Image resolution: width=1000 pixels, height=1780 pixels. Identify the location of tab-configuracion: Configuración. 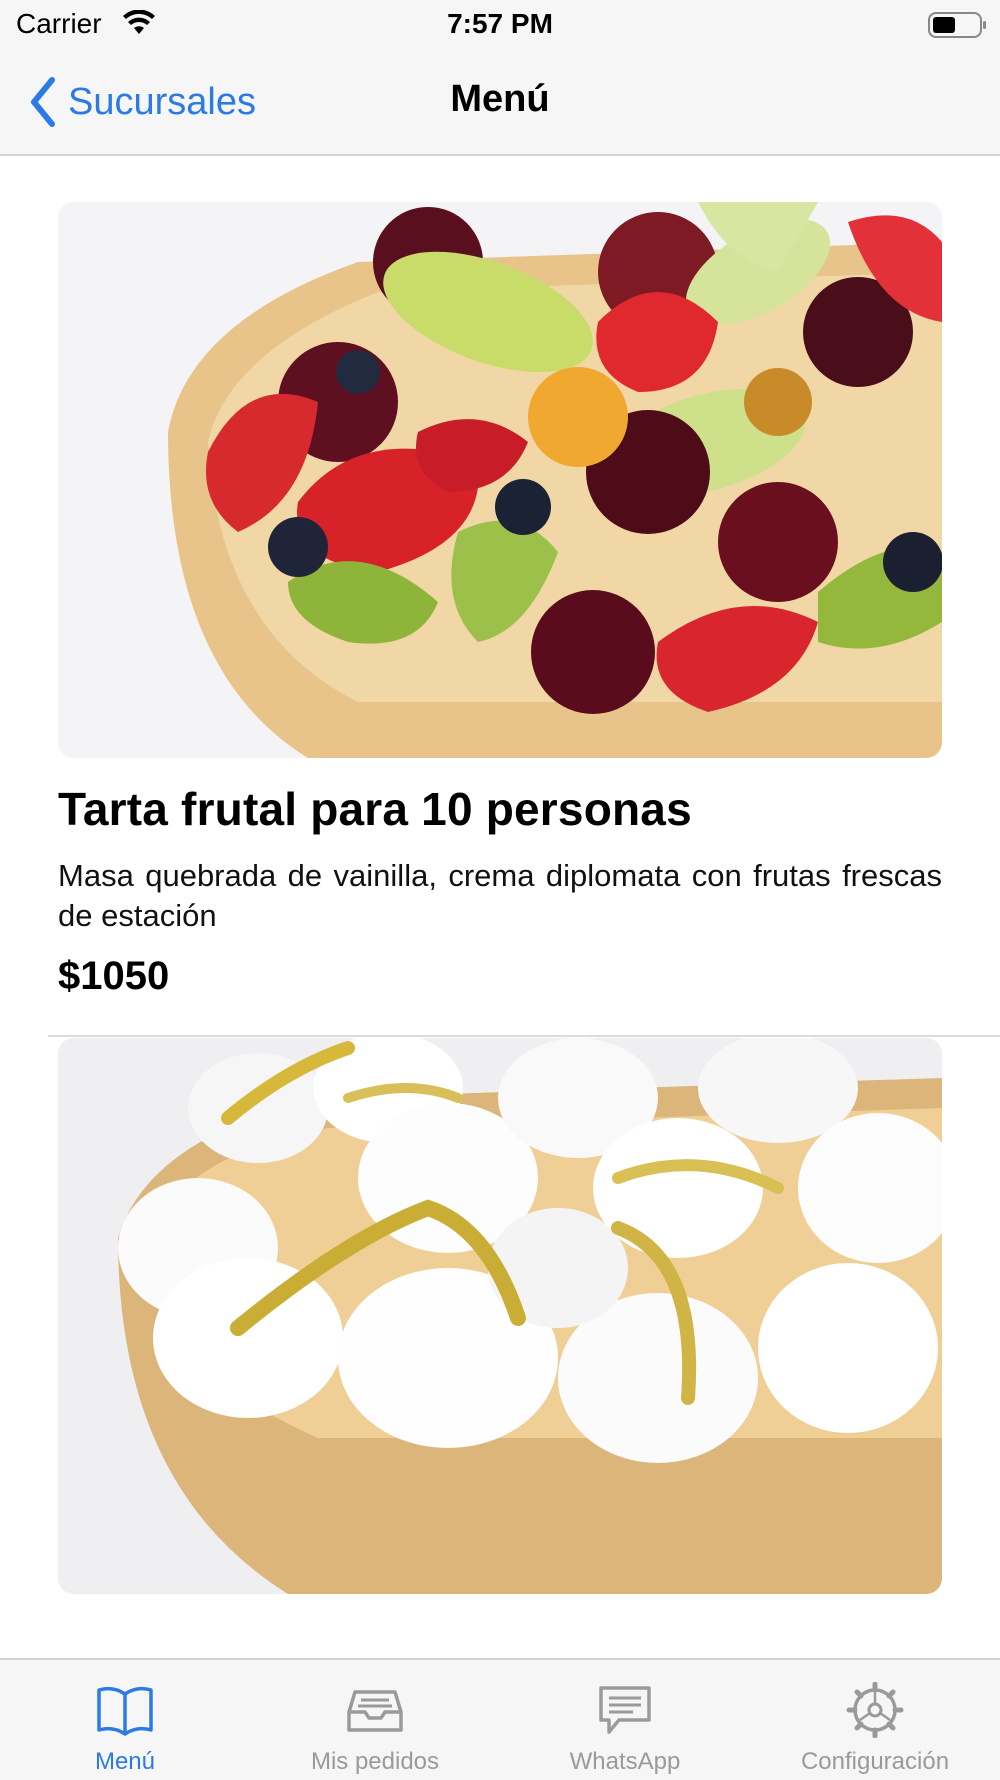
(875, 1720).